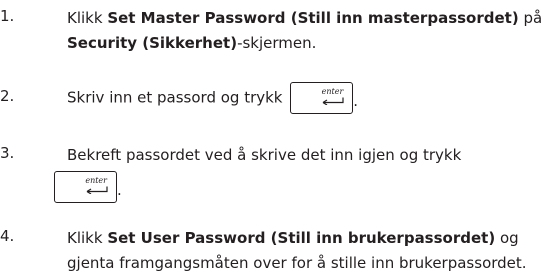 The width and height of the screenshot is (559, 277). I want to click on step-text-mid: på, so click(530, 18).